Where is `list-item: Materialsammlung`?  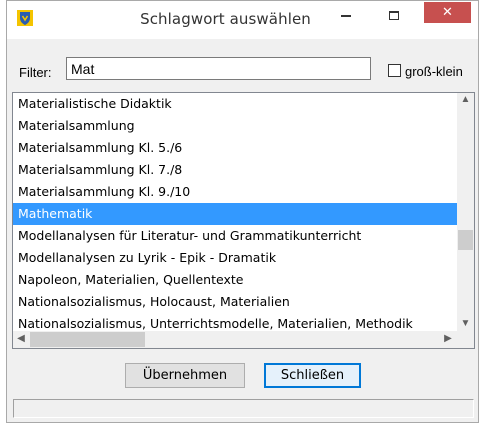
list-item: Materialsammlung is located at coordinates (235, 126).